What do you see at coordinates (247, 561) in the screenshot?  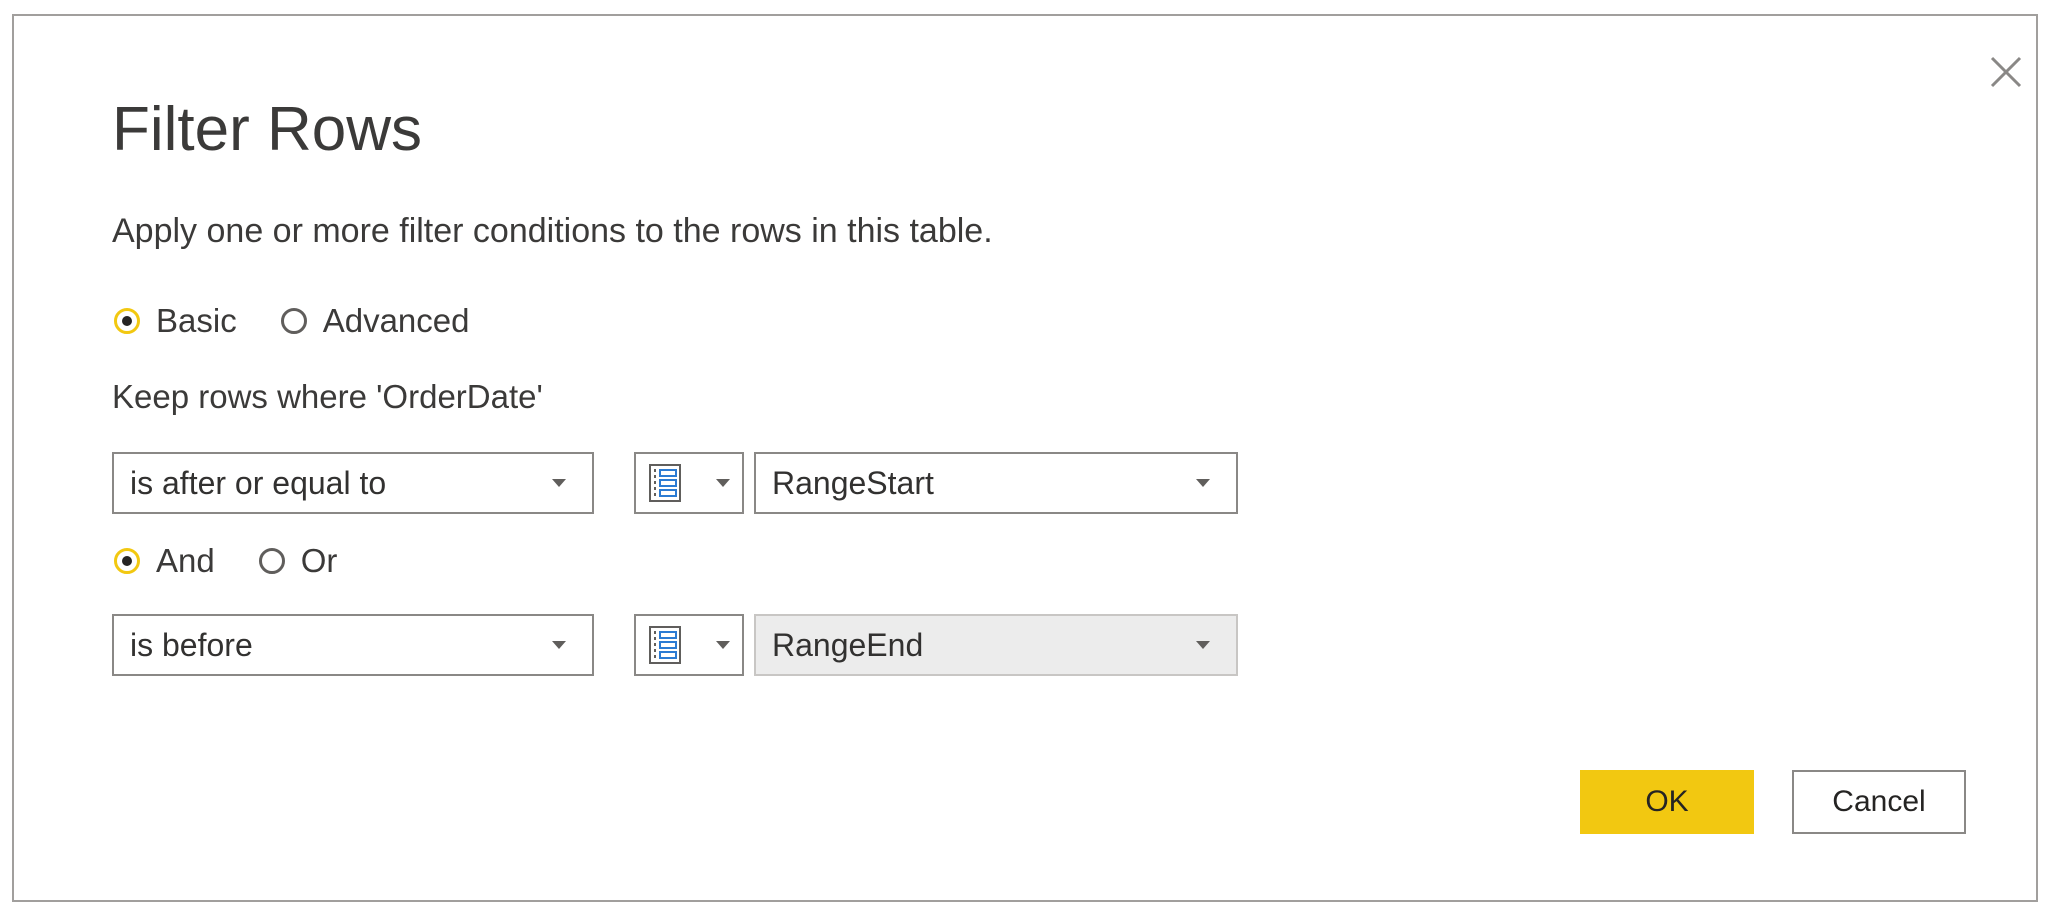 I see `logic-radio-group: And Or` at bounding box center [247, 561].